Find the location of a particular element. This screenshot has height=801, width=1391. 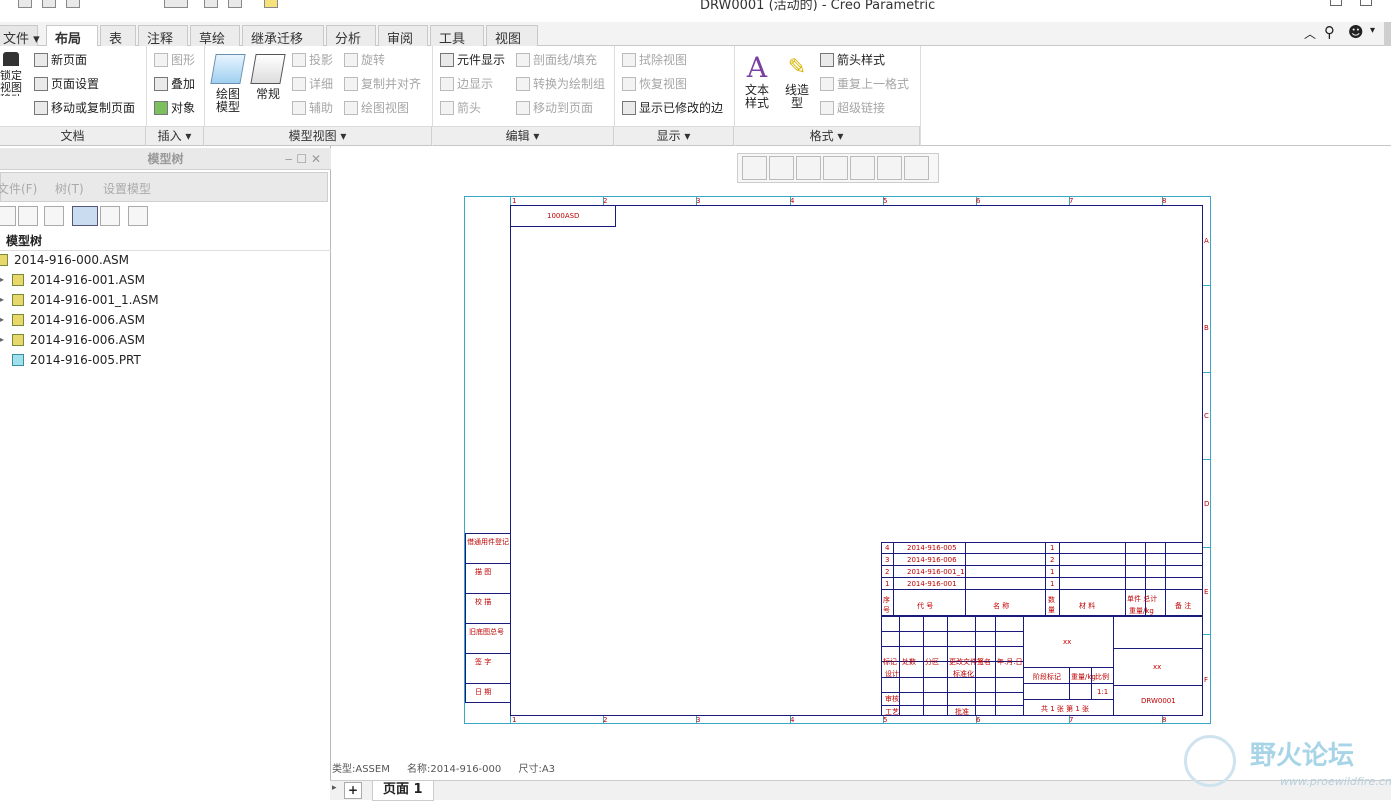

tree-item: ▸ 2014-916-001.ASM is located at coordinates (72, 280).